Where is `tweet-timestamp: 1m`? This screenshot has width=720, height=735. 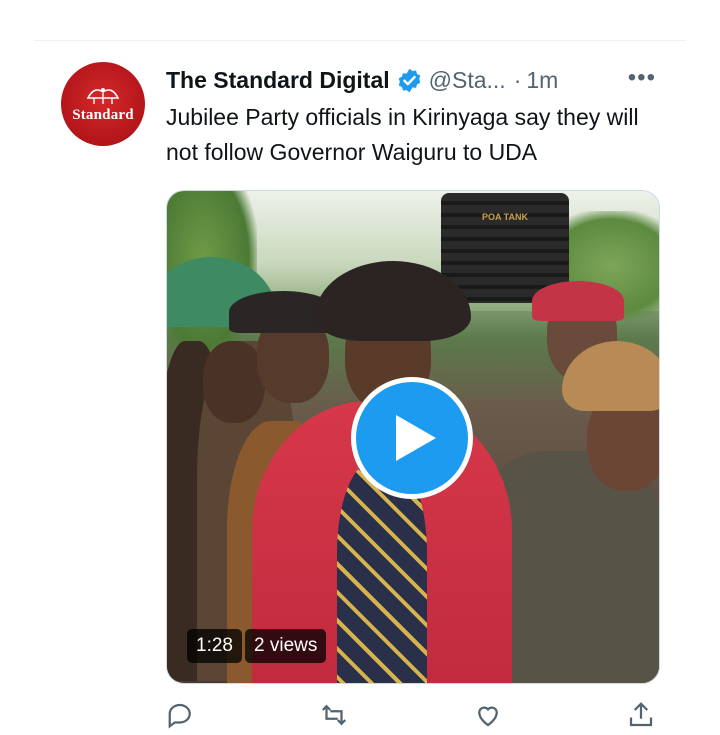
tweet-timestamp: 1m is located at coordinates (542, 80).